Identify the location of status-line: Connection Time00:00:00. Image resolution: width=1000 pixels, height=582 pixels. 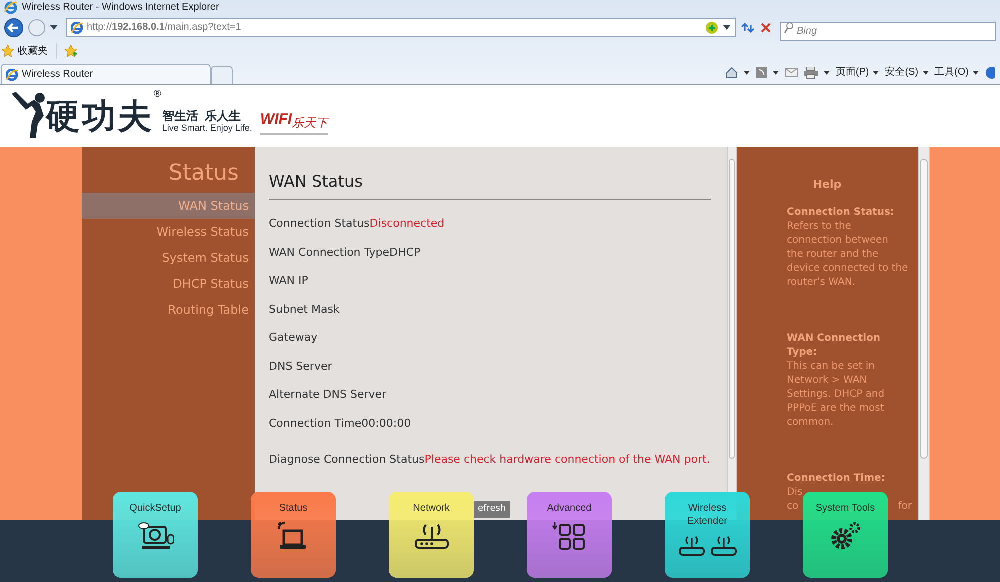
(340, 424).